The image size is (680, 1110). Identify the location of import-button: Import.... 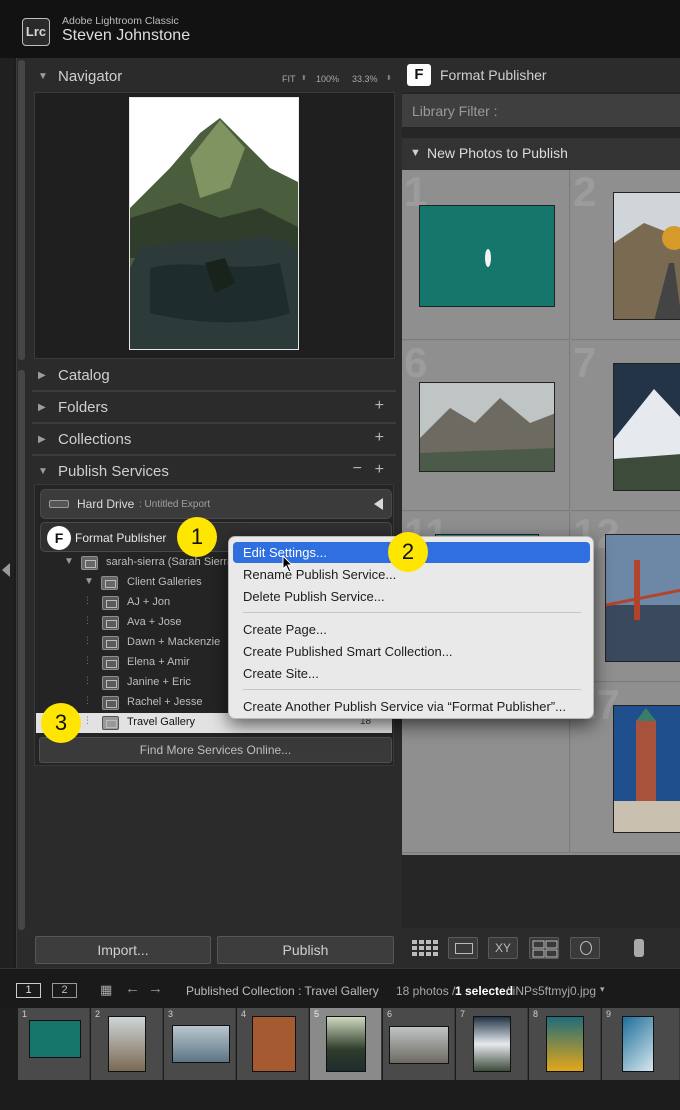
(123, 950).